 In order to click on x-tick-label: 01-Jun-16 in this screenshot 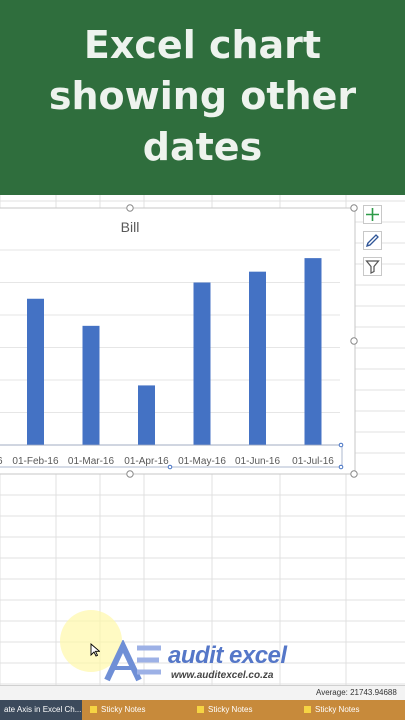, I will do `click(257, 461)`.